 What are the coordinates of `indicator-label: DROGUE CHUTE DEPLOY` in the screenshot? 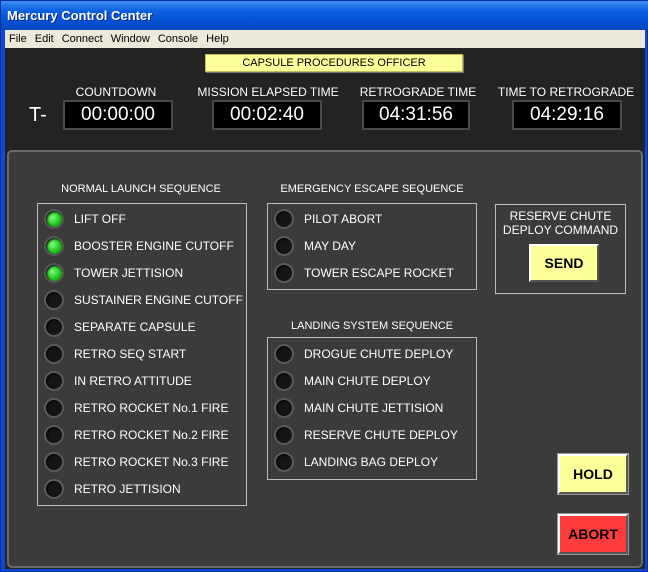 It's located at (379, 354).